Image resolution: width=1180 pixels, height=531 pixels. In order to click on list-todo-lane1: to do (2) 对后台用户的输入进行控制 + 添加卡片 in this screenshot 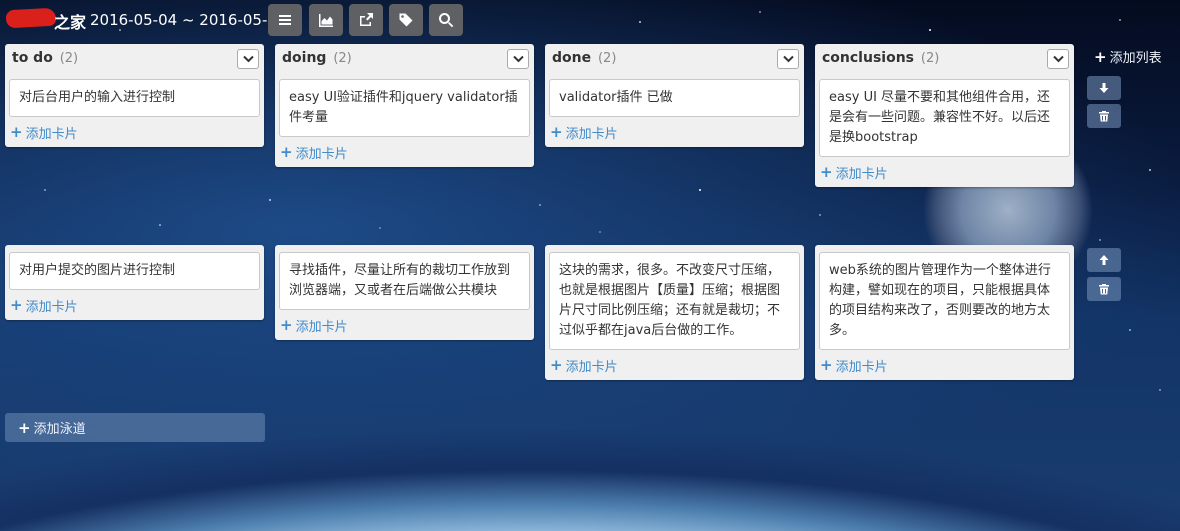, I will do `click(134, 95)`.